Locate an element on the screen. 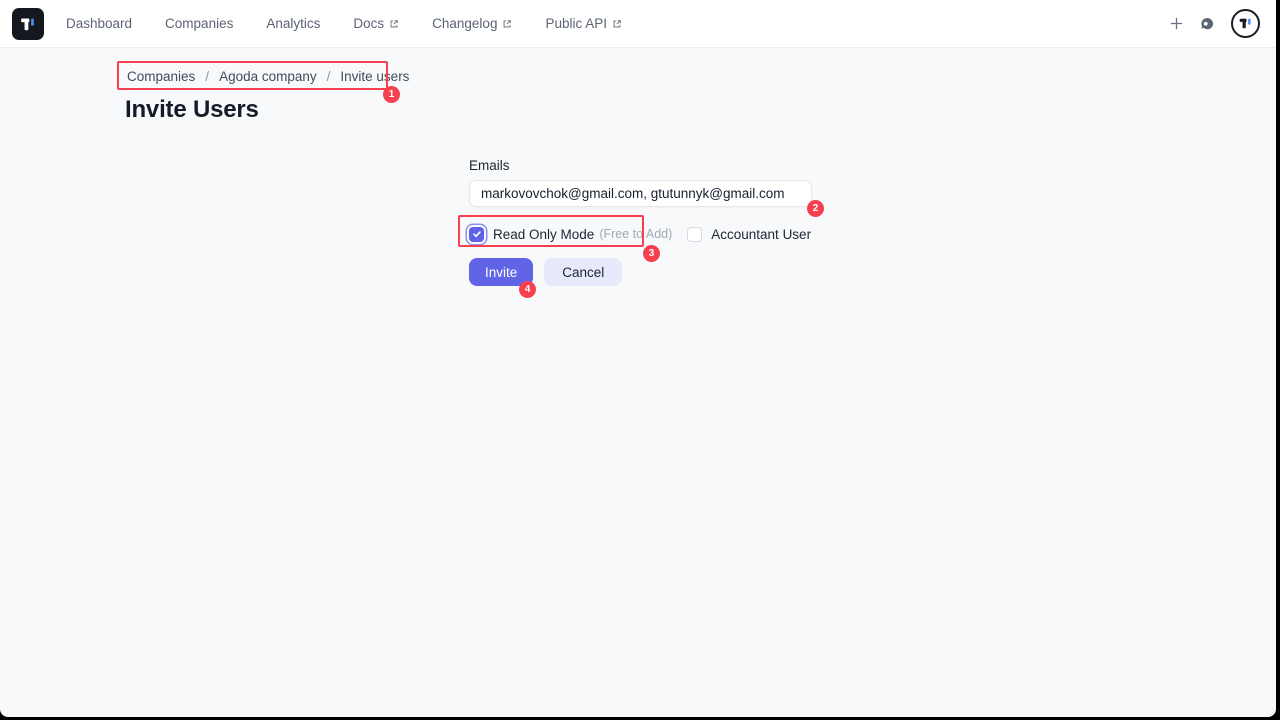 The height and width of the screenshot is (720, 1280). plus-icon is located at coordinates (1176, 23).